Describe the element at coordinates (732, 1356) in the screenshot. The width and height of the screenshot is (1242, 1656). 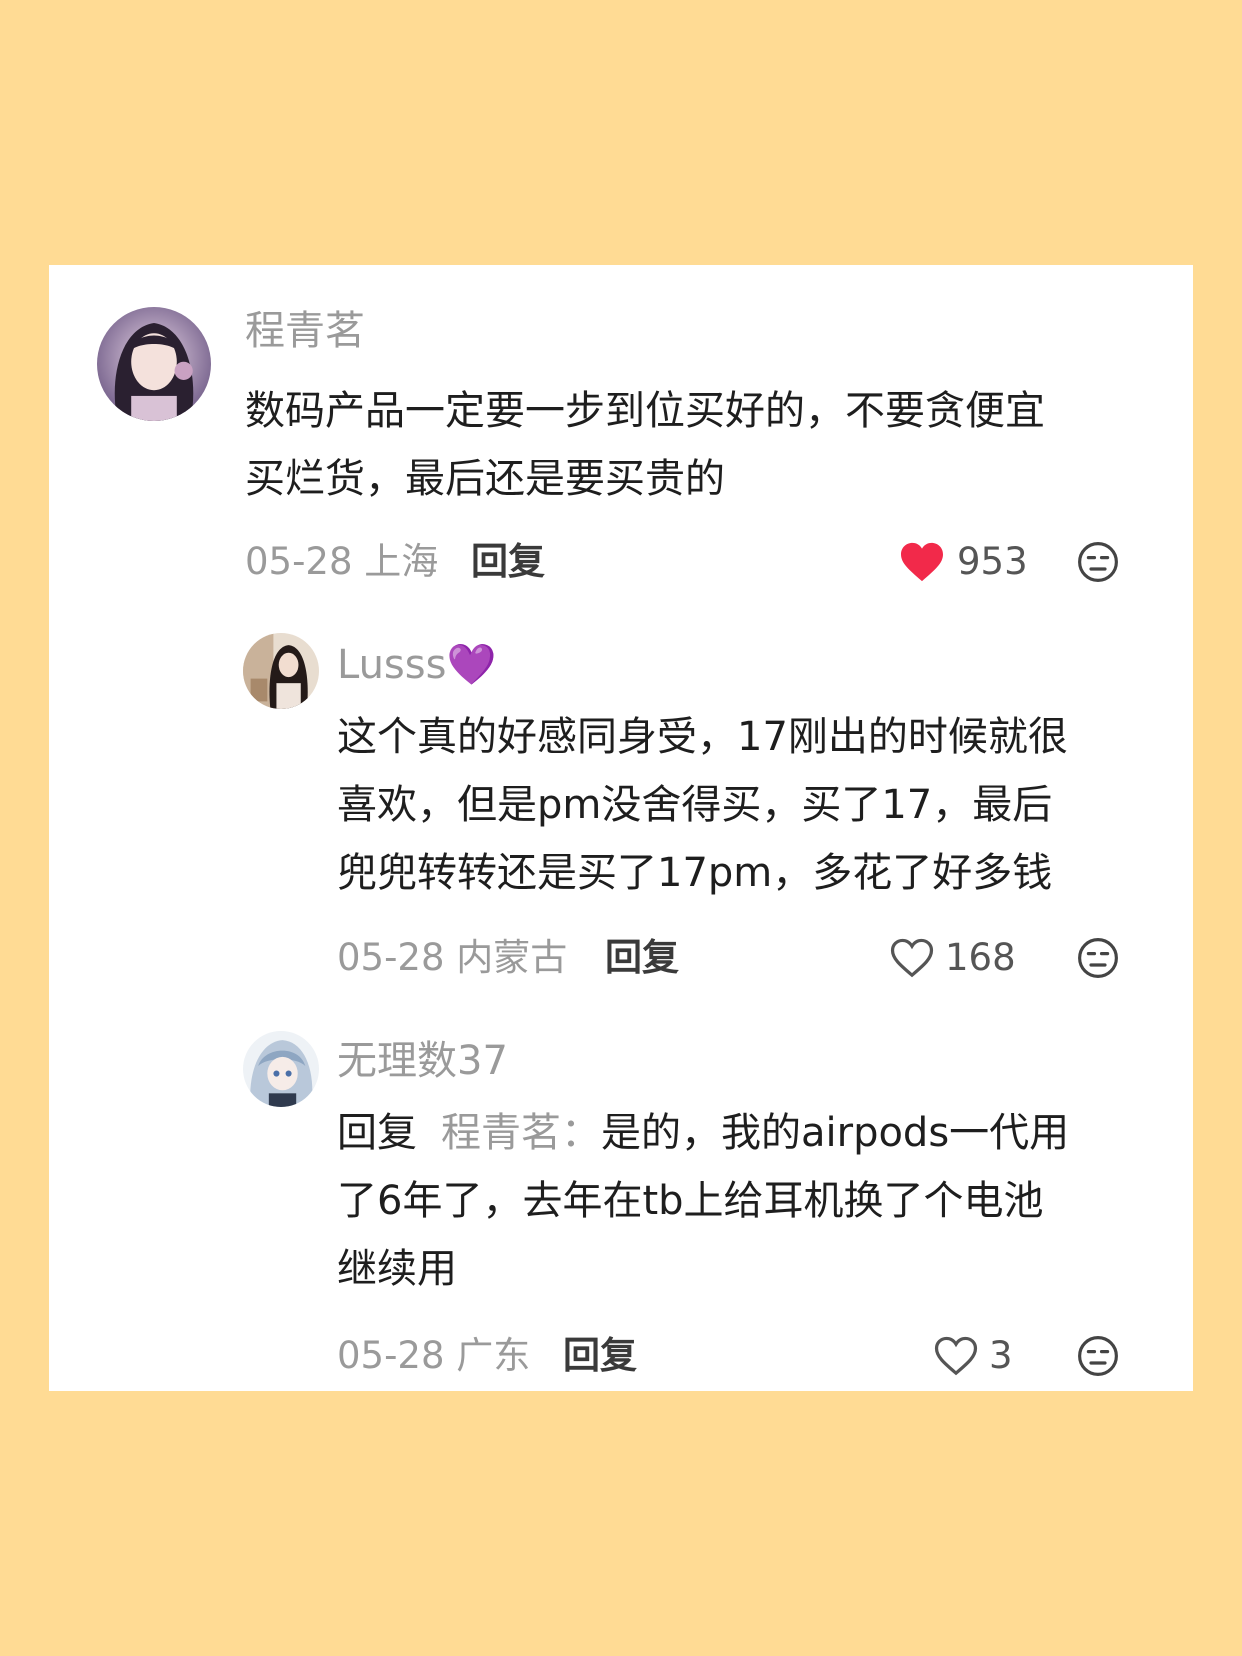
I see `comment-meta: 05-28 广东 回复 3` at that location.